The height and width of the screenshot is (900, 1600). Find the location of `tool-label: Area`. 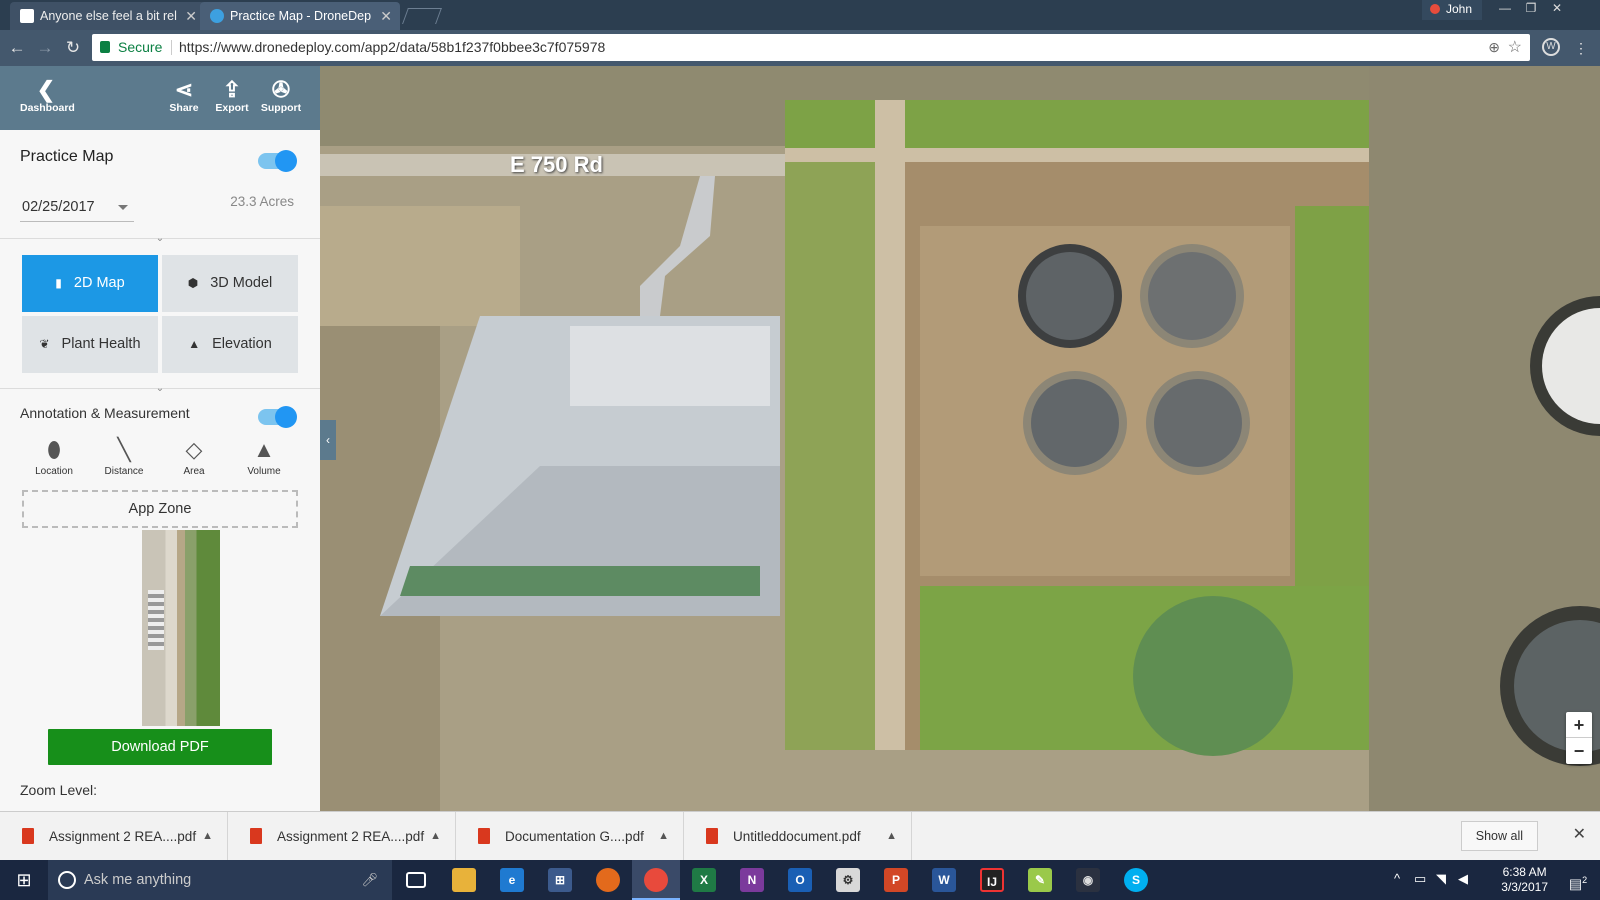

tool-label: Area is located at coordinates (194, 471).